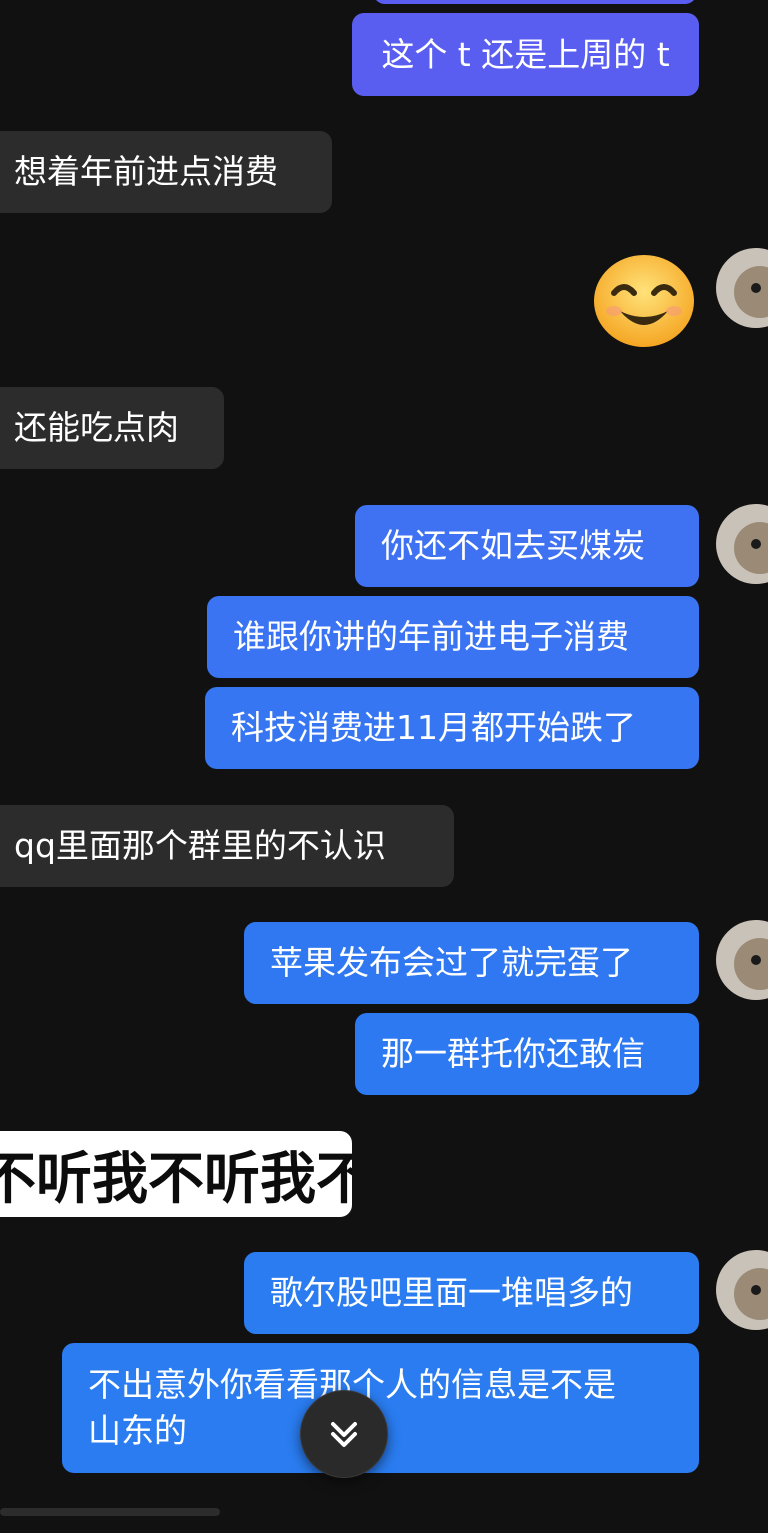 This screenshot has height=1533, width=768. Describe the element at coordinates (513, 545) in the screenshot. I see `message-text: 你还不如去买煤炭` at that location.